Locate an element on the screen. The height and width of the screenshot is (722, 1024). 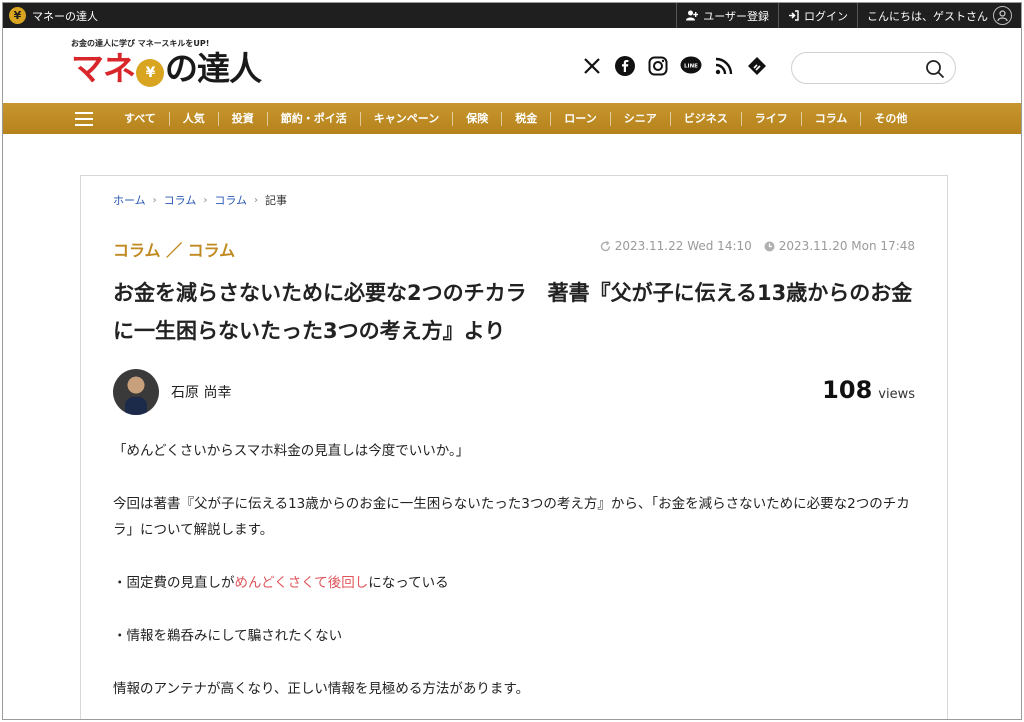
svg-text: LINE is located at coordinates (691, 67).